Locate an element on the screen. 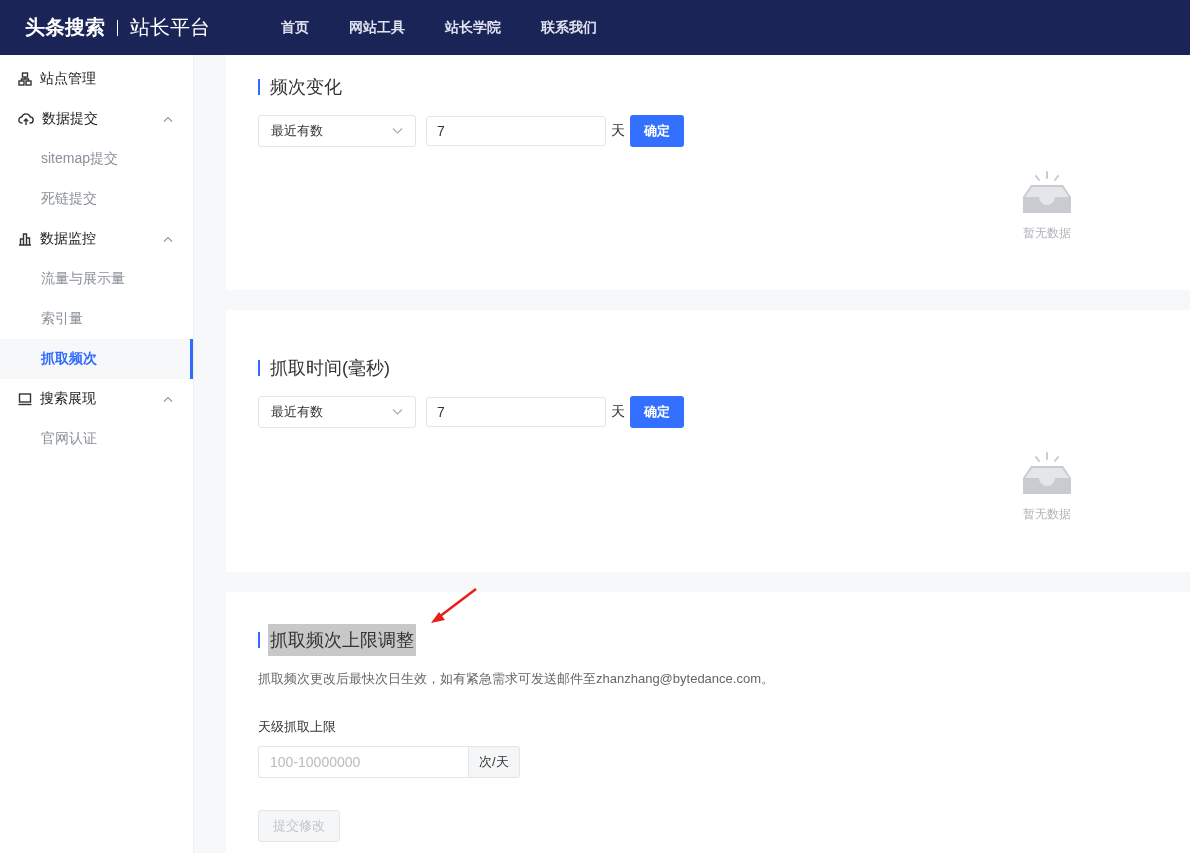 Image resolution: width=1190 pixels, height=853 pixels. bar-chart-icon is located at coordinates (25, 239).